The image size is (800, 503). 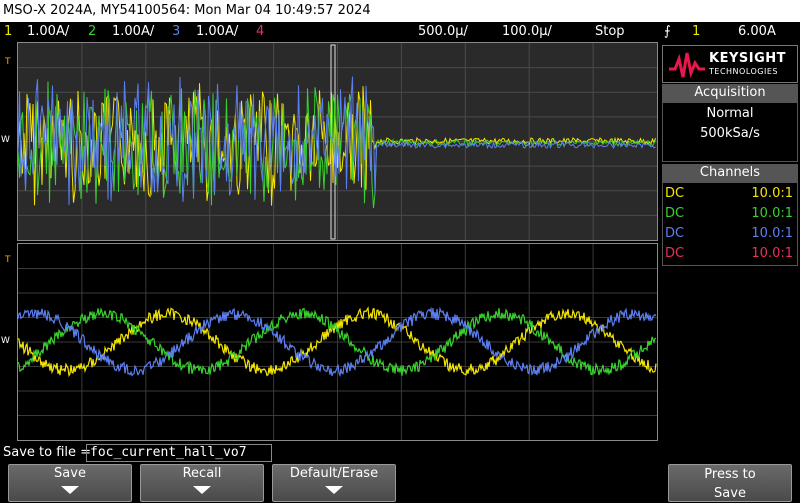 I want to click on save-softkey: Save, so click(x=70, y=483).